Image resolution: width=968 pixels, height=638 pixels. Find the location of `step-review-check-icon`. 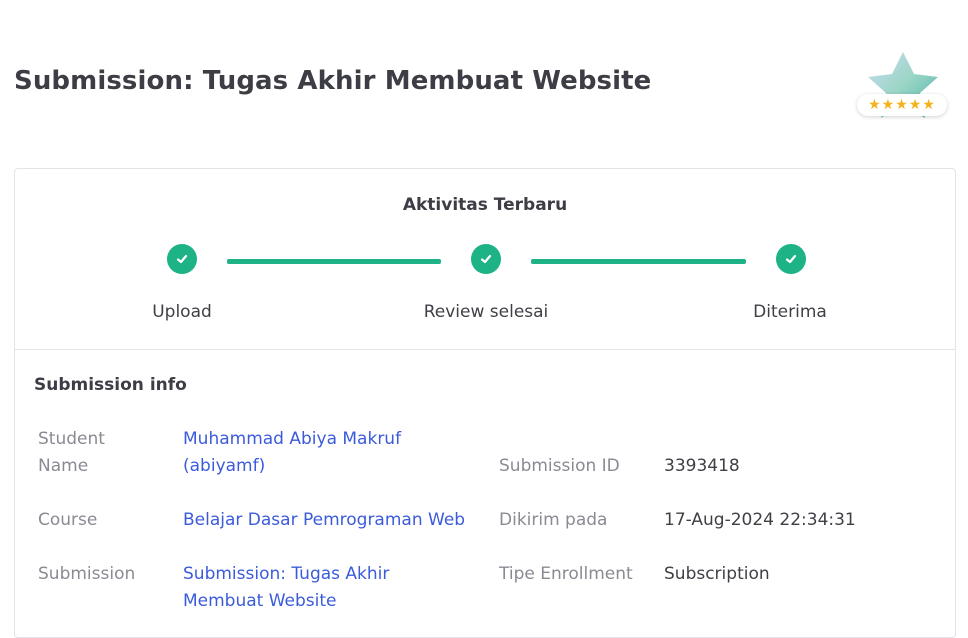

step-review-check-icon is located at coordinates (486, 259).